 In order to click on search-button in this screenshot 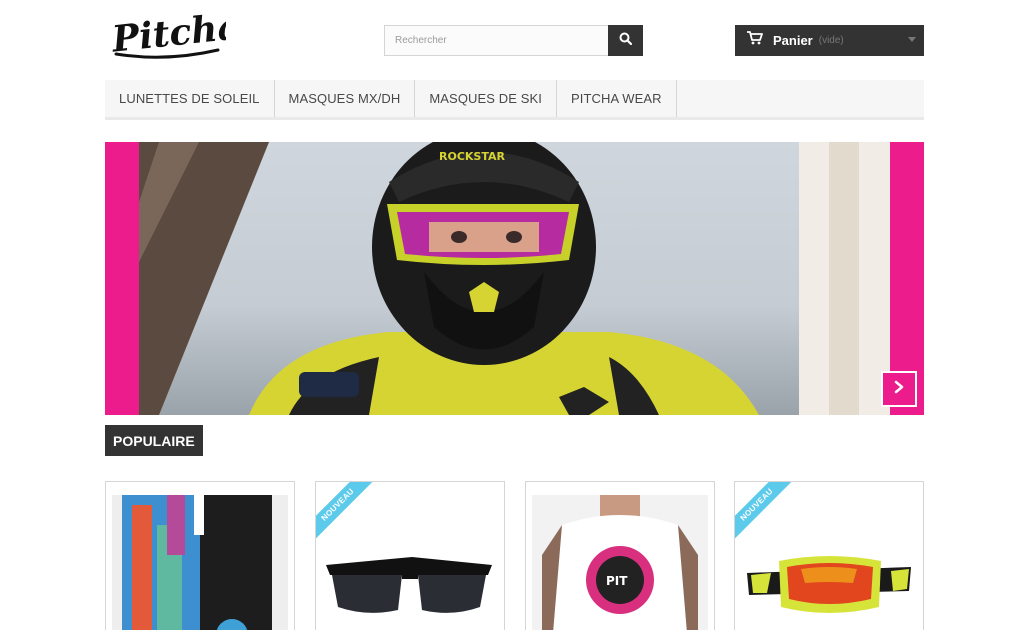, I will do `click(625, 40)`.